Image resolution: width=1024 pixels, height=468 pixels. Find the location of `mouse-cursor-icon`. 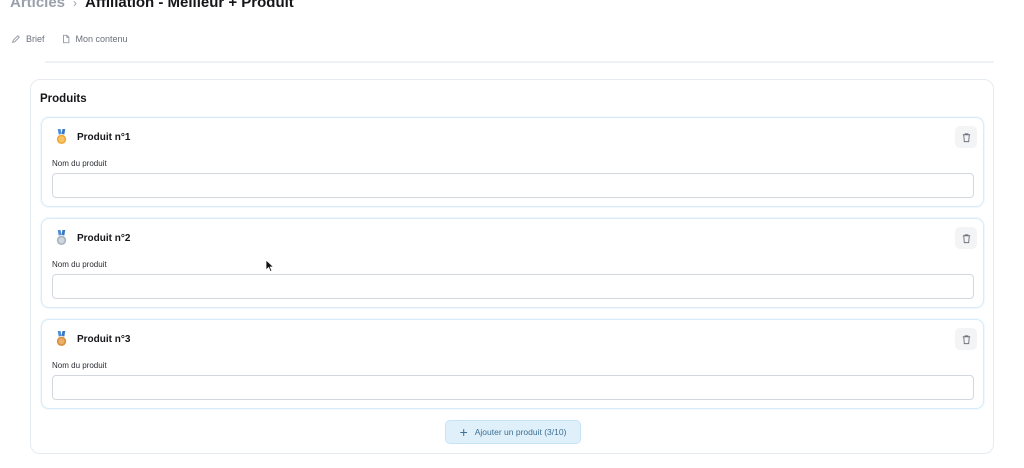

mouse-cursor-icon is located at coordinates (270, 266).